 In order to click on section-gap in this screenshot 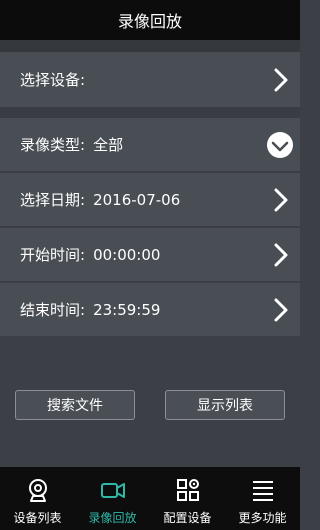, I will do `click(150, 113)`.